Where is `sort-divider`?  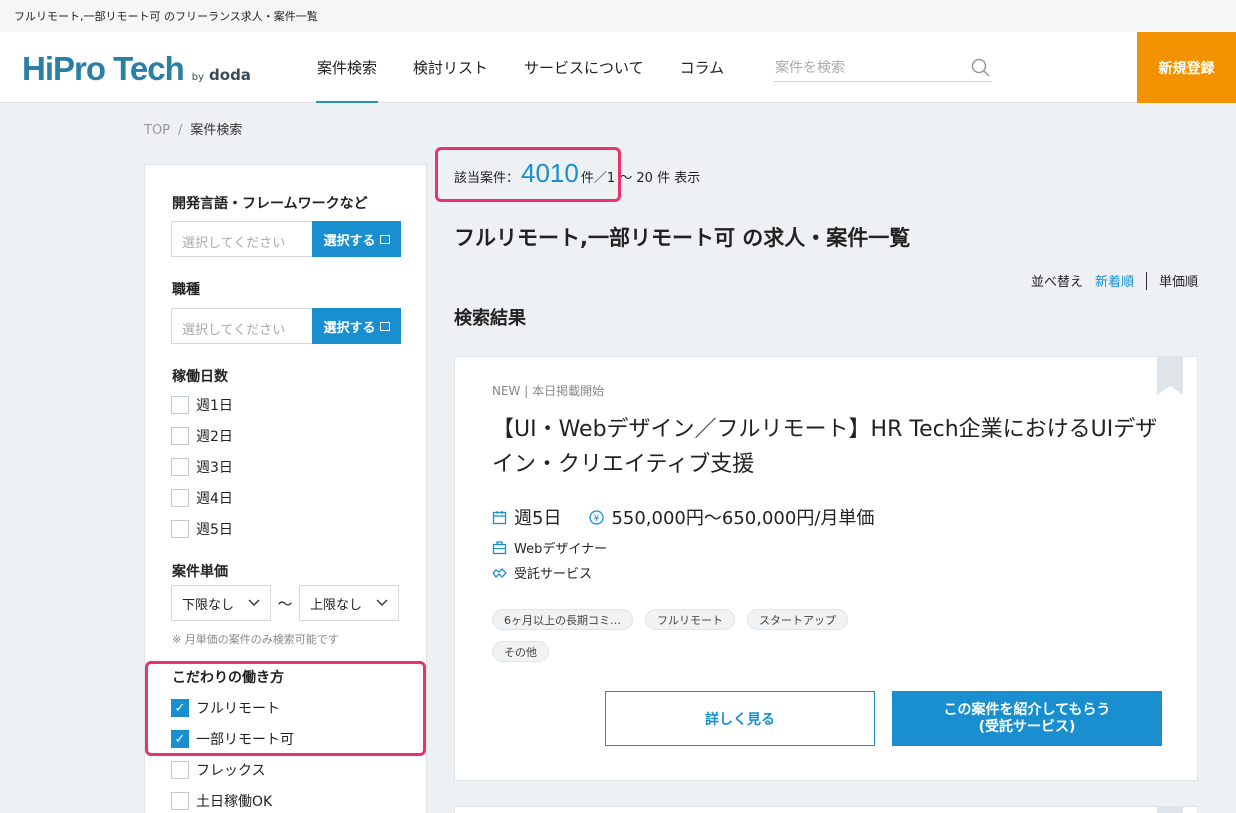 sort-divider is located at coordinates (1146, 280).